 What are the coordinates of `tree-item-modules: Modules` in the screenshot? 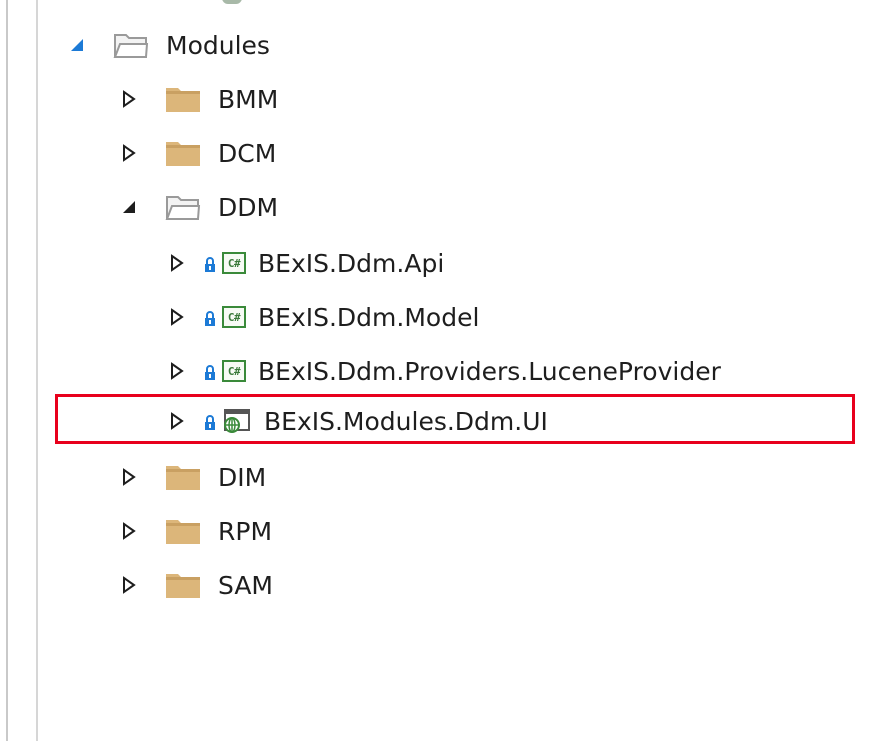 It's located at (168, 45).